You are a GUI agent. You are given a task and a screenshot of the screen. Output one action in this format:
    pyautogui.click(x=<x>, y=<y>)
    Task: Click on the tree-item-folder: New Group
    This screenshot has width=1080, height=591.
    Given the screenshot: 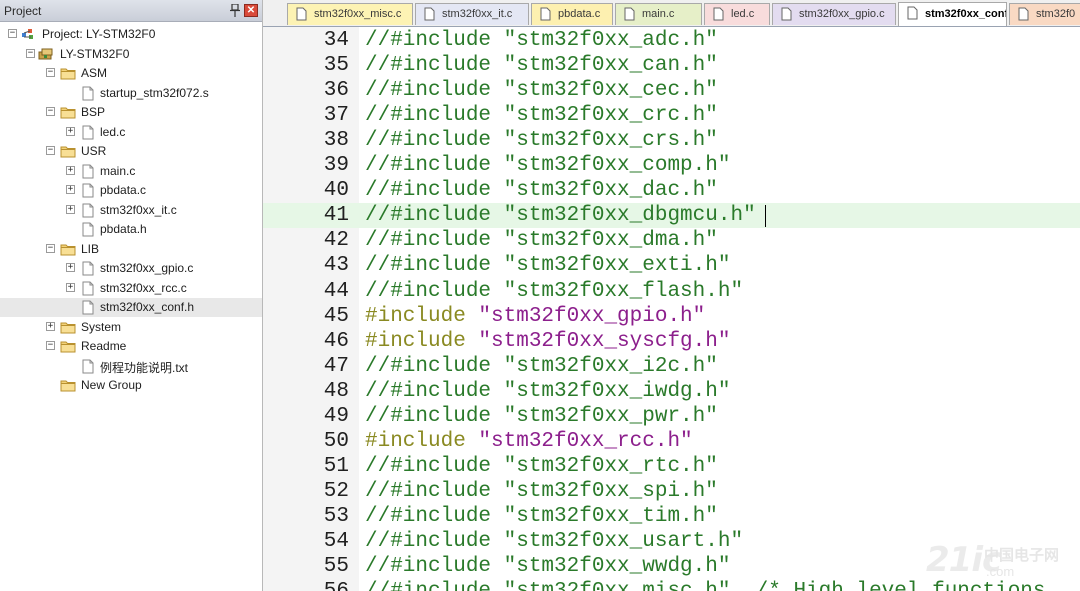 What is the action you would take?
    pyautogui.click(x=131, y=385)
    